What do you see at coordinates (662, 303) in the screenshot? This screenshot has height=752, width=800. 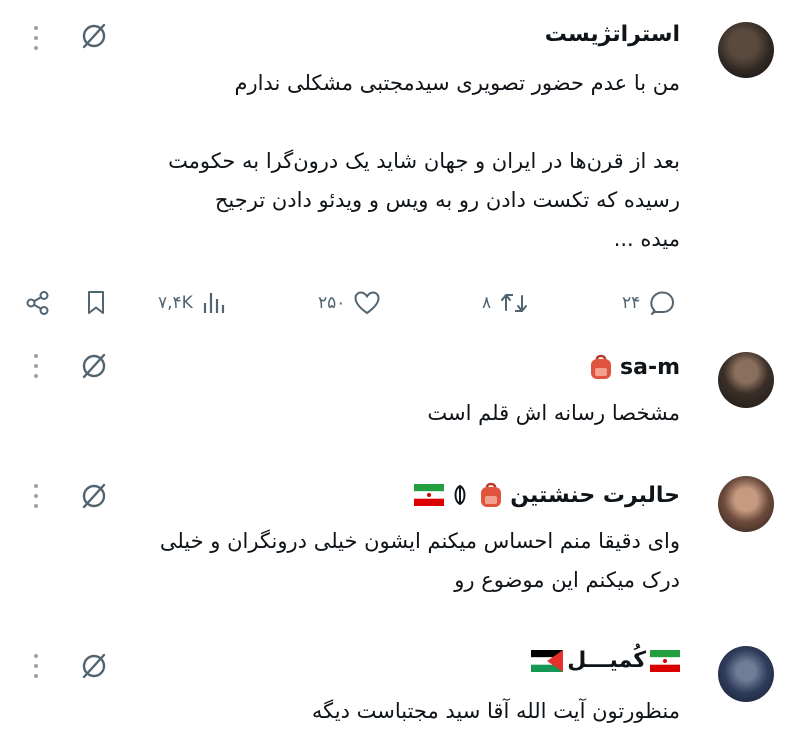 I see `reply-icon` at bounding box center [662, 303].